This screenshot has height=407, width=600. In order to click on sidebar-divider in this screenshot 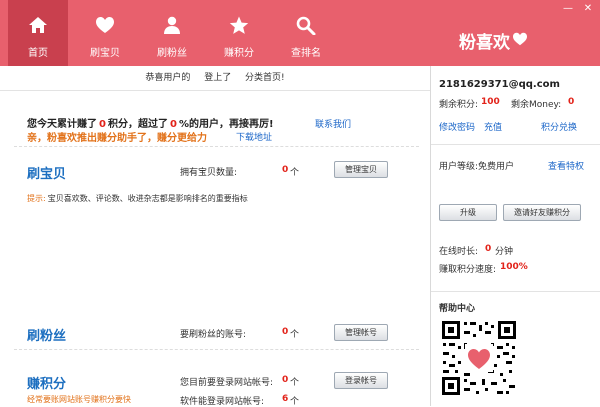, I will do `click(515, 144)`.